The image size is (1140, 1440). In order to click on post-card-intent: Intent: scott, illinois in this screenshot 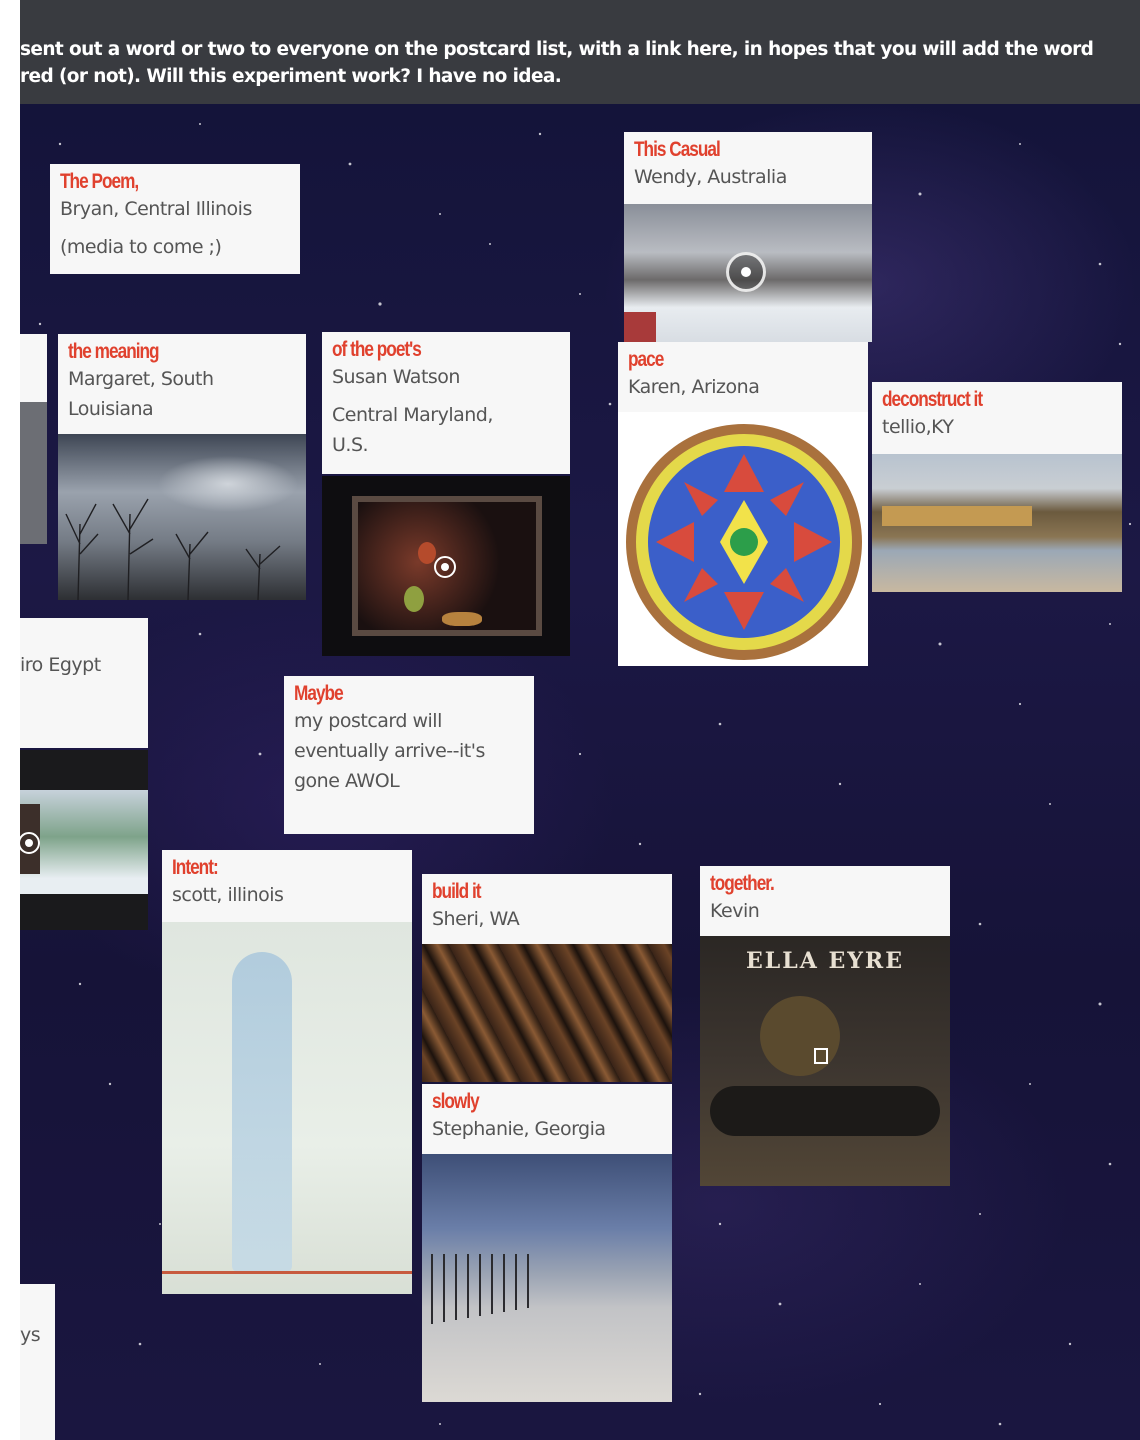, I will do `click(287, 1072)`.